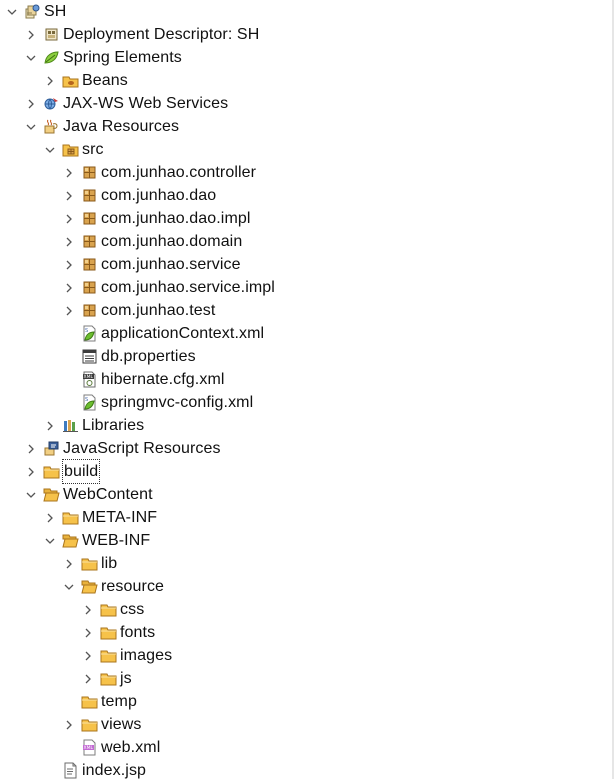 Image resolution: width=614 pixels, height=782 pixels. Describe the element at coordinates (132, 609) in the screenshot. I see `tree-item-label: css` at that location.